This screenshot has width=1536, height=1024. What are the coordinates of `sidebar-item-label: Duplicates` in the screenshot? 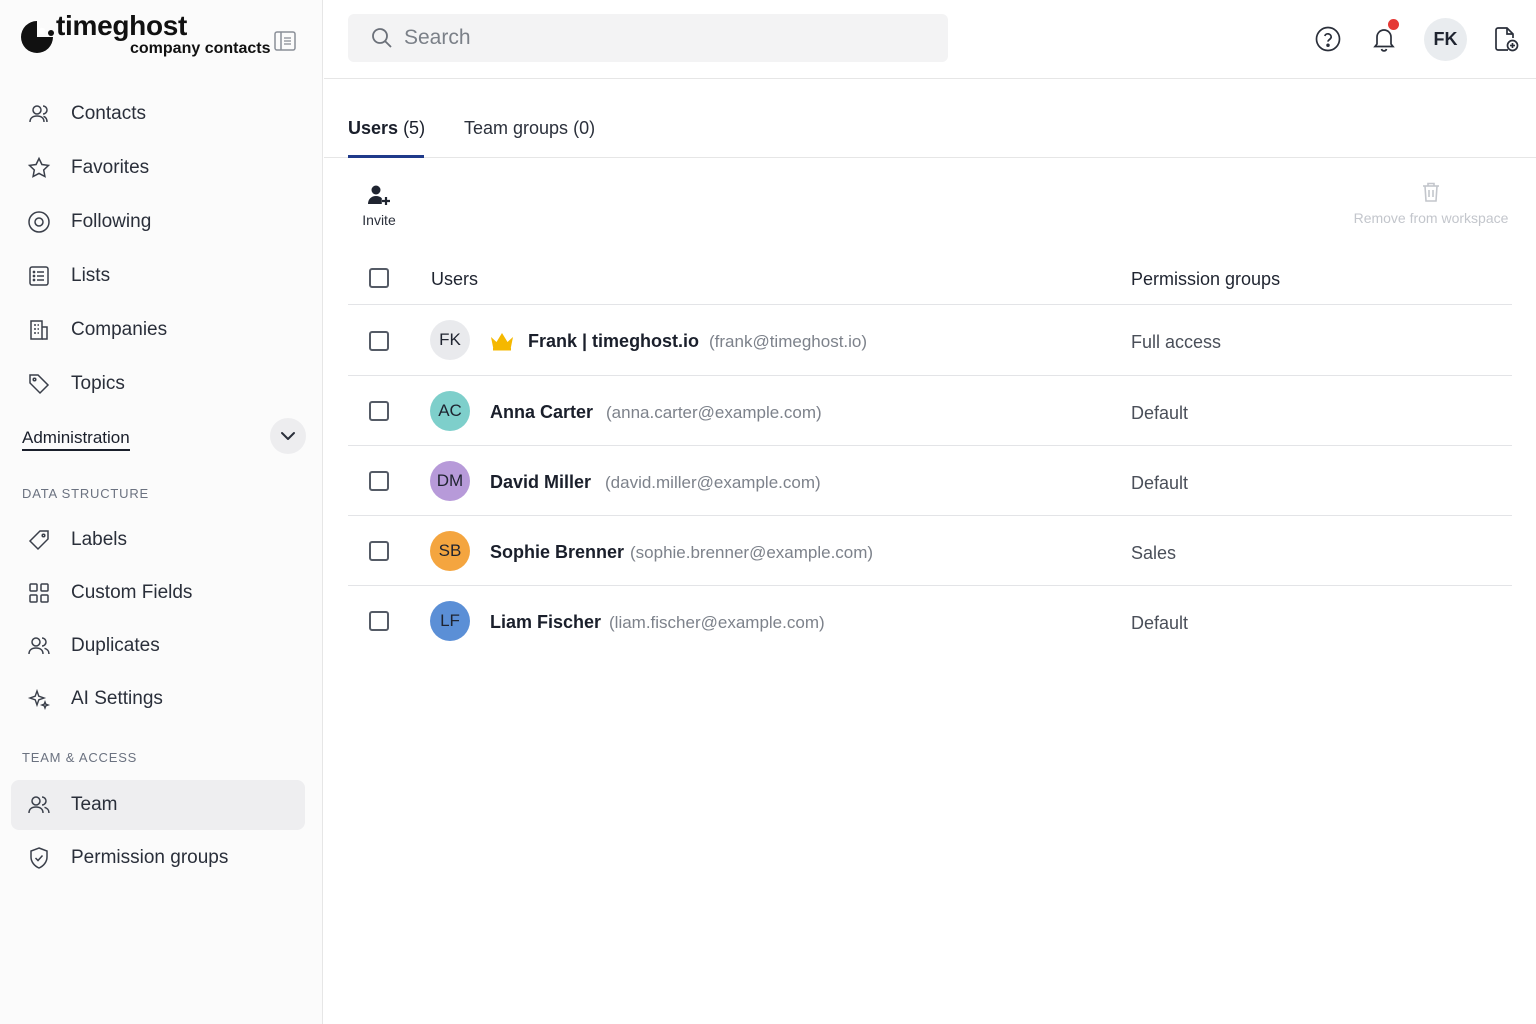 It's located at (115, 645).